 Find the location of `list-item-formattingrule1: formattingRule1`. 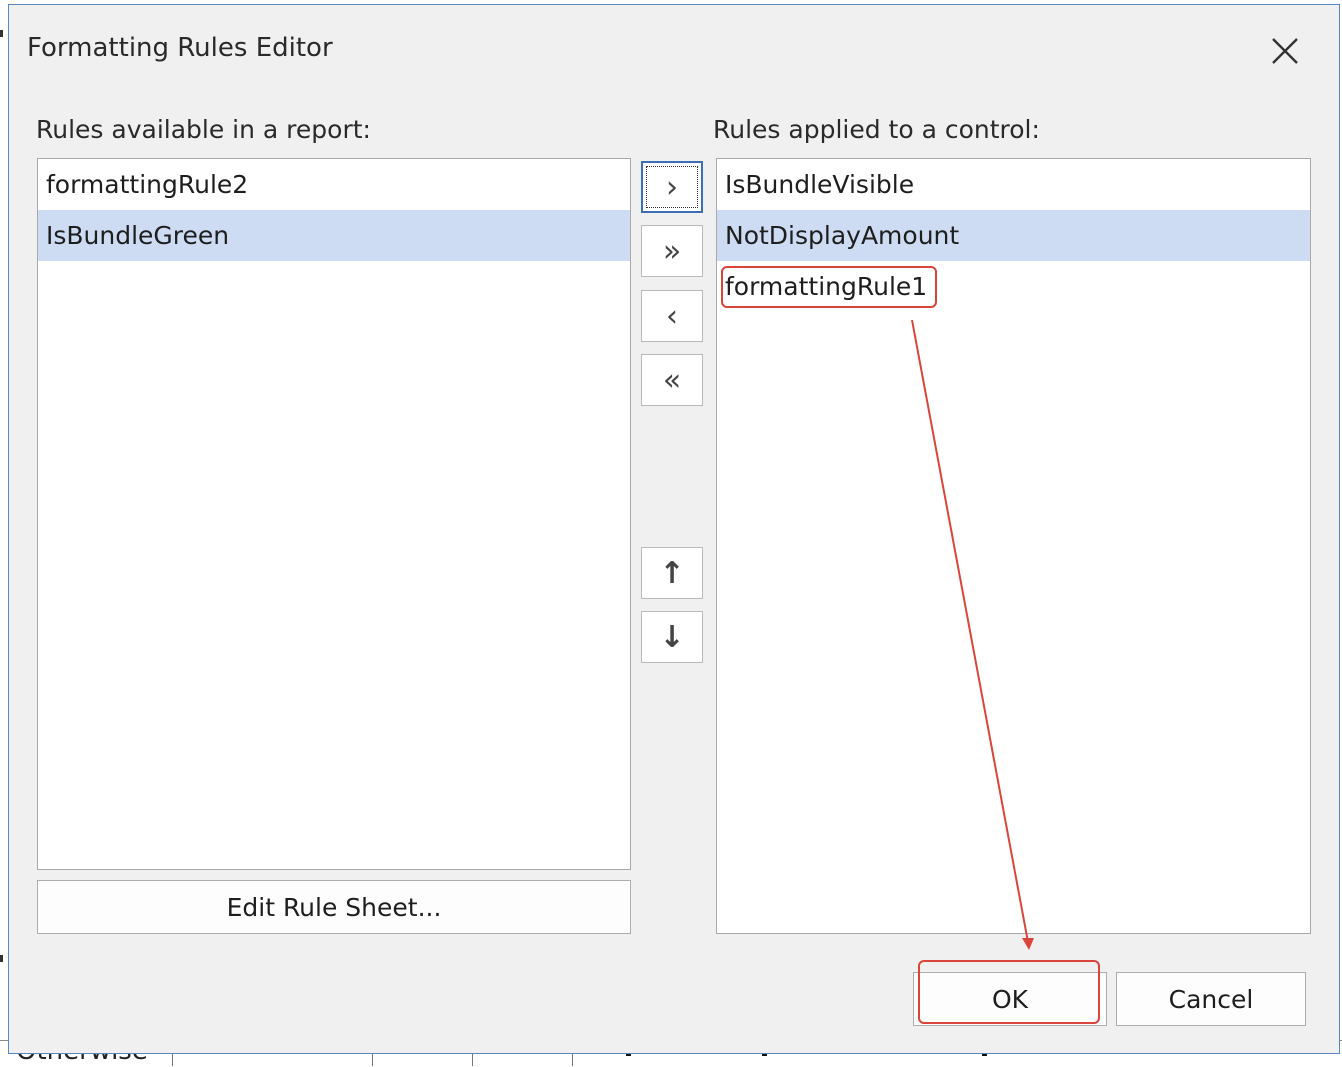

list-item-formattingrule1: formattingRule1 is located at coordinates (1013, 286).